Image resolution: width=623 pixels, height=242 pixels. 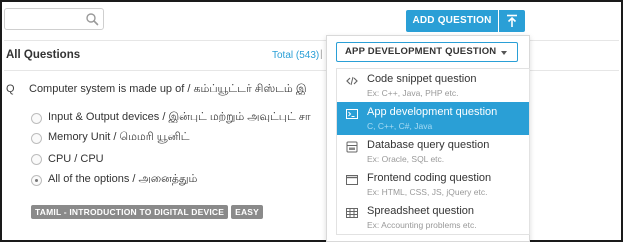 I want to click on upload-icon, so click(x=512, y=20).